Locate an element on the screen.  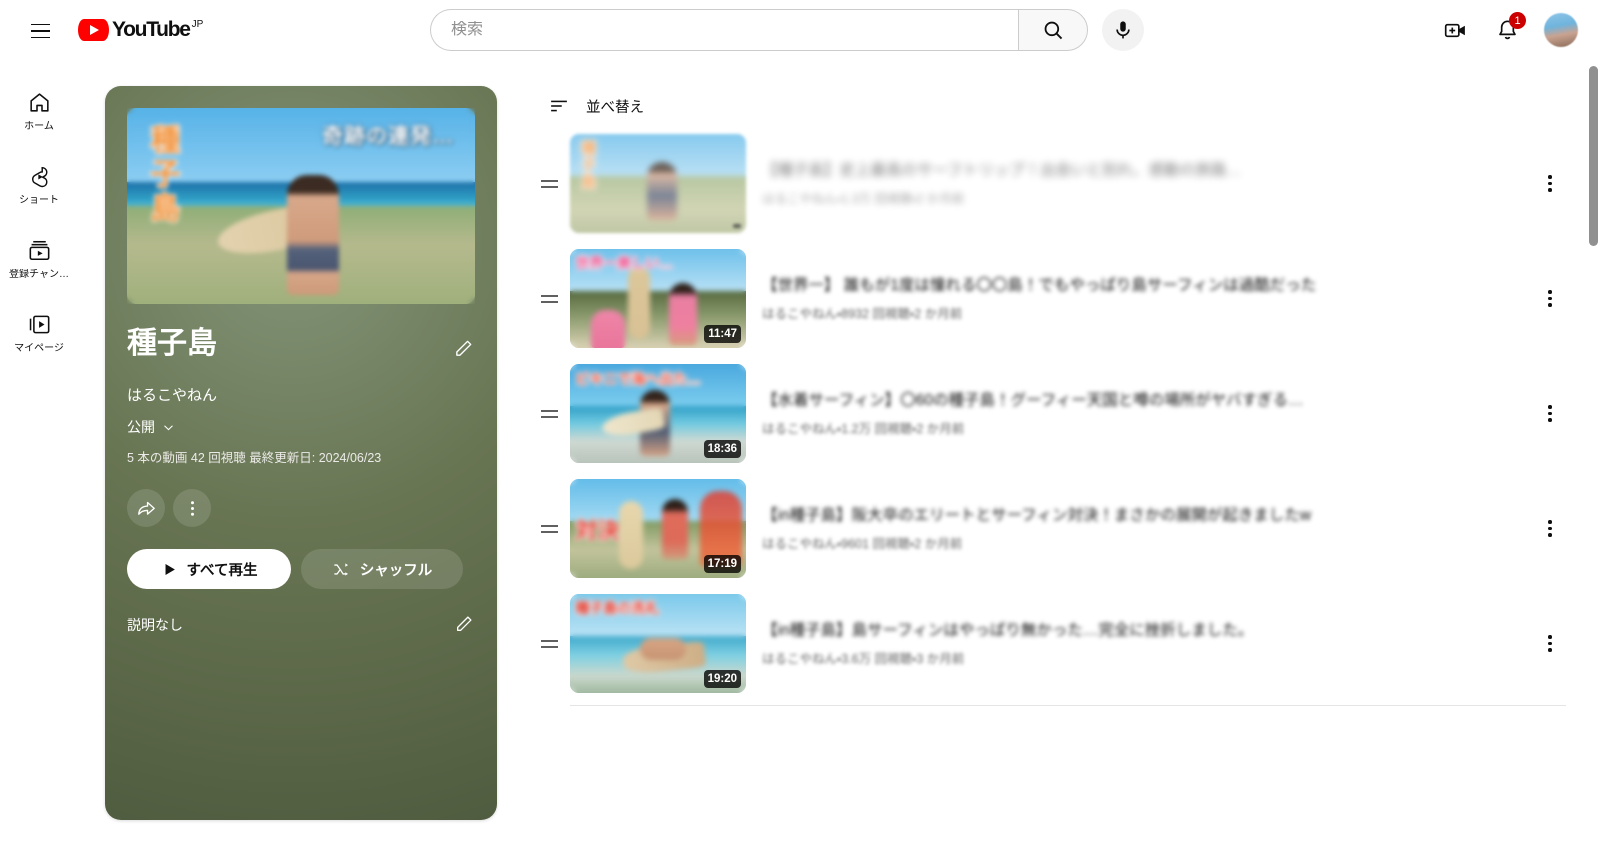
video-subtitle: はるこやねん・8932 回視聴・2 か月前 is located at coordinates (862, 313).